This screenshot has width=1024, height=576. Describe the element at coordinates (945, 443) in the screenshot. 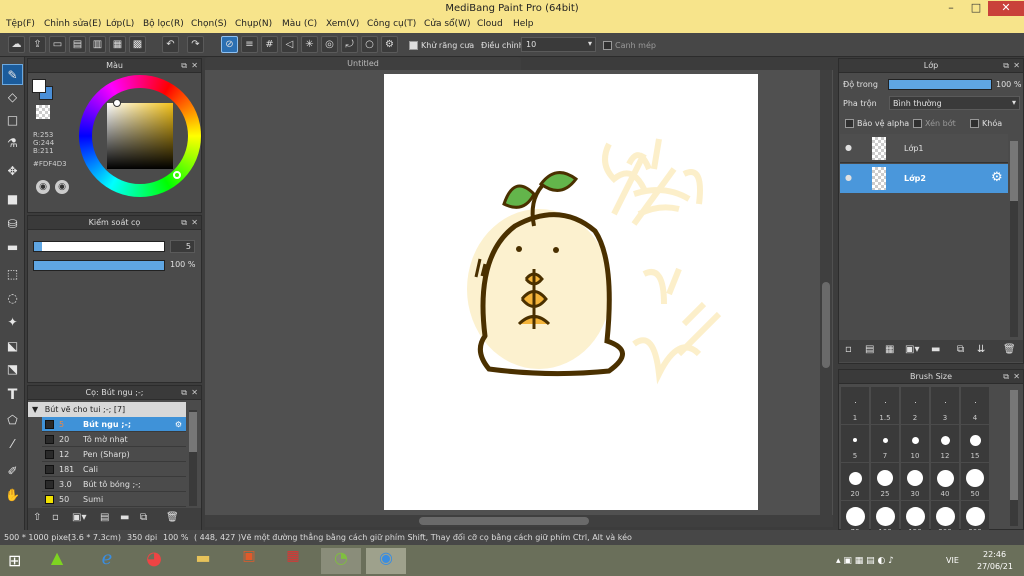

I see `brush-size-option: 12` at that location.